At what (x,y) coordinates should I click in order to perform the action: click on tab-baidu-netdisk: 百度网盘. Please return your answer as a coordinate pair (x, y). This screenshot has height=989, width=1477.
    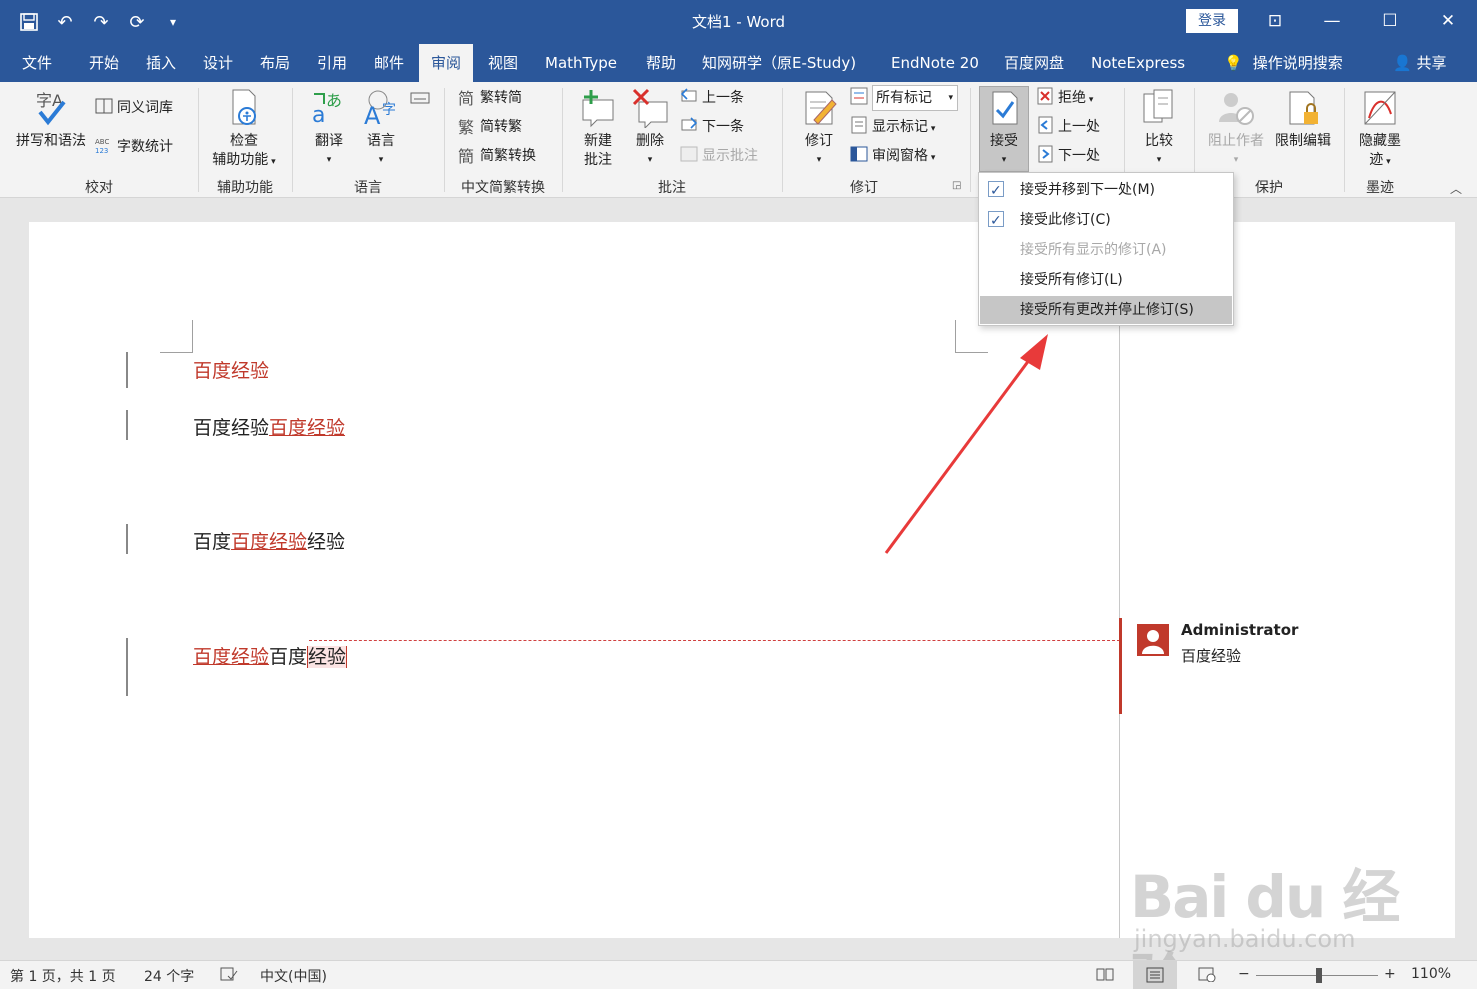
    Looking at the image, I should click on (1034, 63).